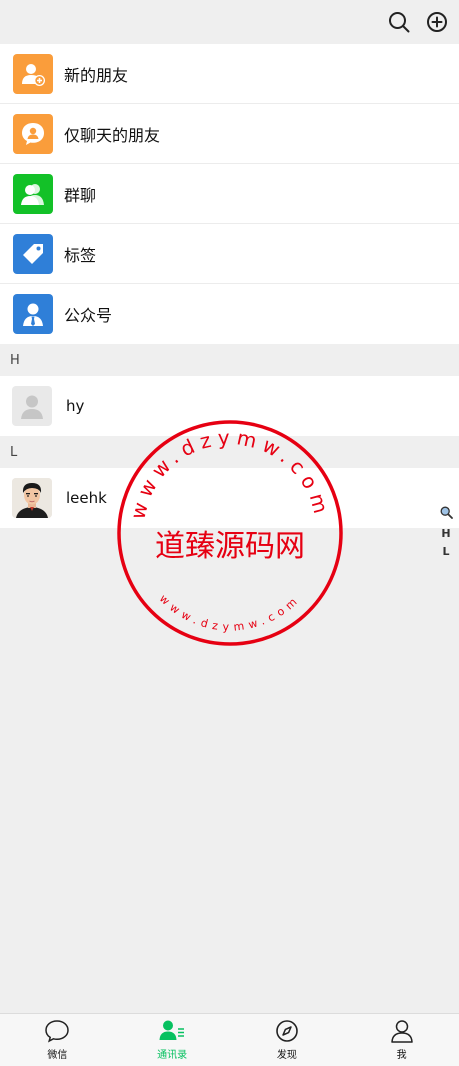  What do you see at coordinates (286, 1055) in the screenshot?
I see `tab-label: 发现` at bounding box center [286, 1055].